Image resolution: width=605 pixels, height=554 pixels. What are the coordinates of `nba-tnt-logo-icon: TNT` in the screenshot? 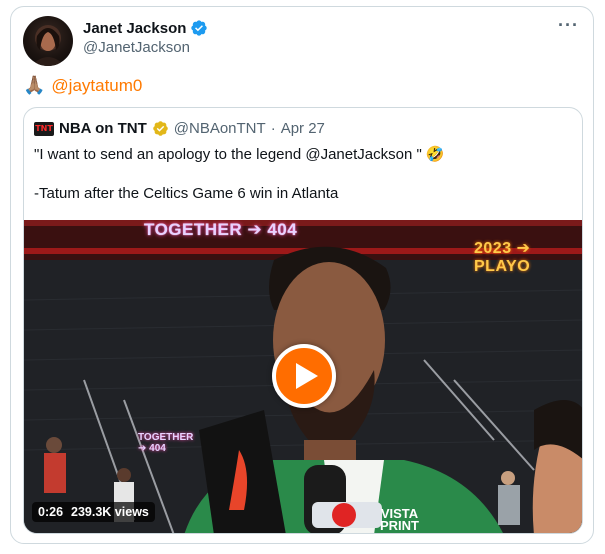 It's located at (44, 128).